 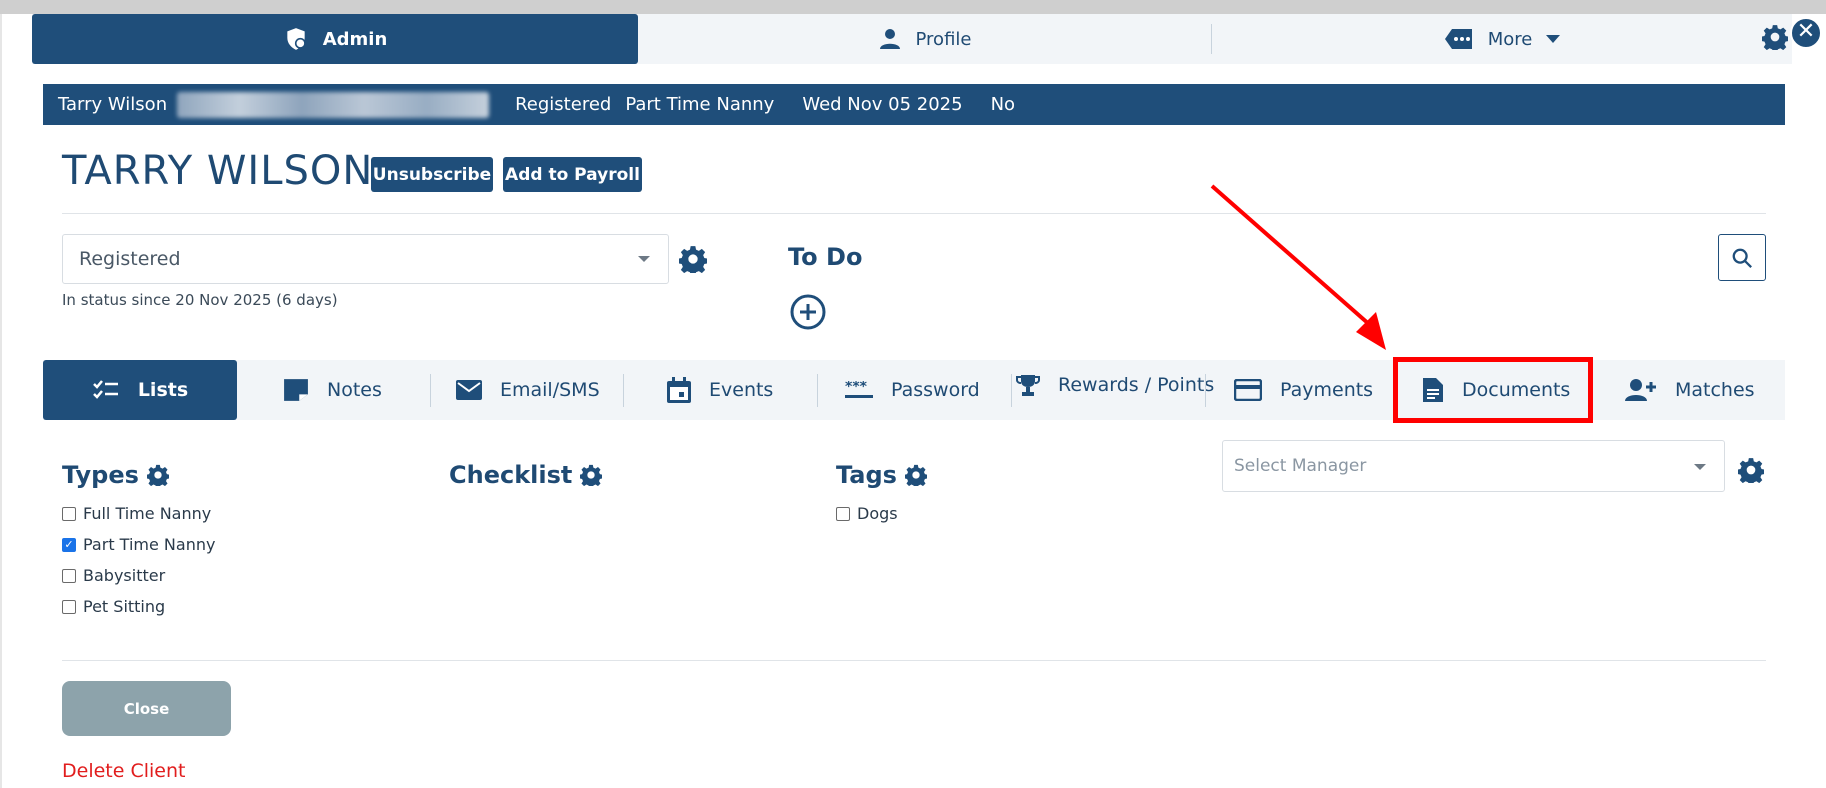 What do you see at coordinates (889, 39) in the screenshot?
I see `person-icon` at bounding box center [889, 39].